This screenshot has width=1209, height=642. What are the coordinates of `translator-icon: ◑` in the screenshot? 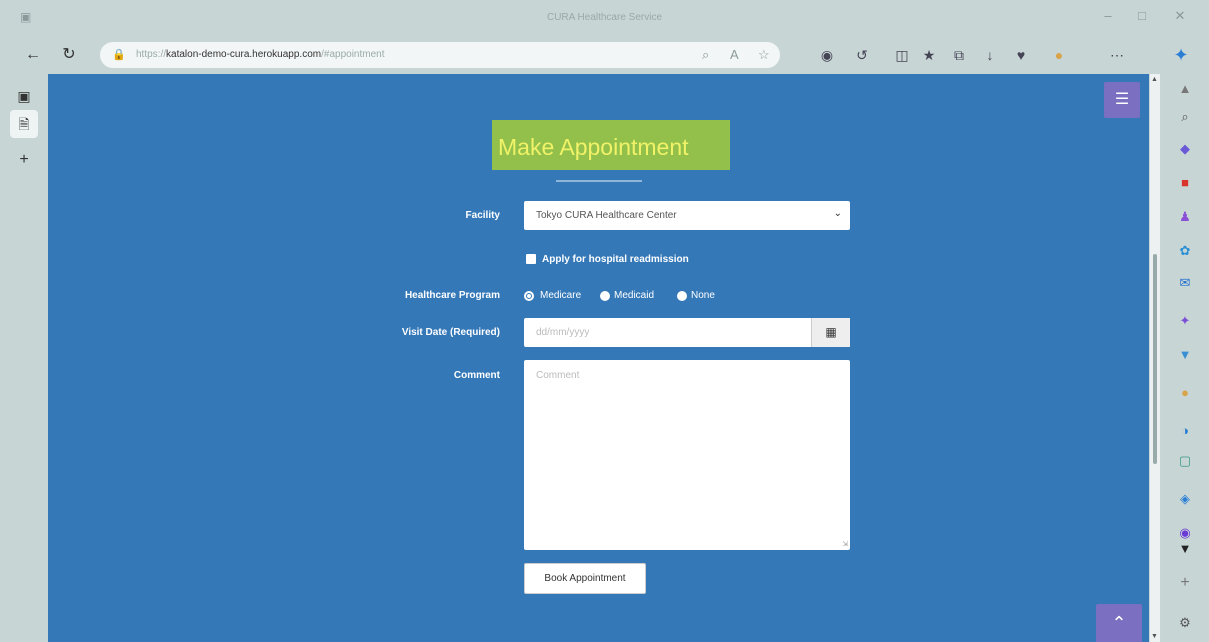 It's located at (1185, 431).